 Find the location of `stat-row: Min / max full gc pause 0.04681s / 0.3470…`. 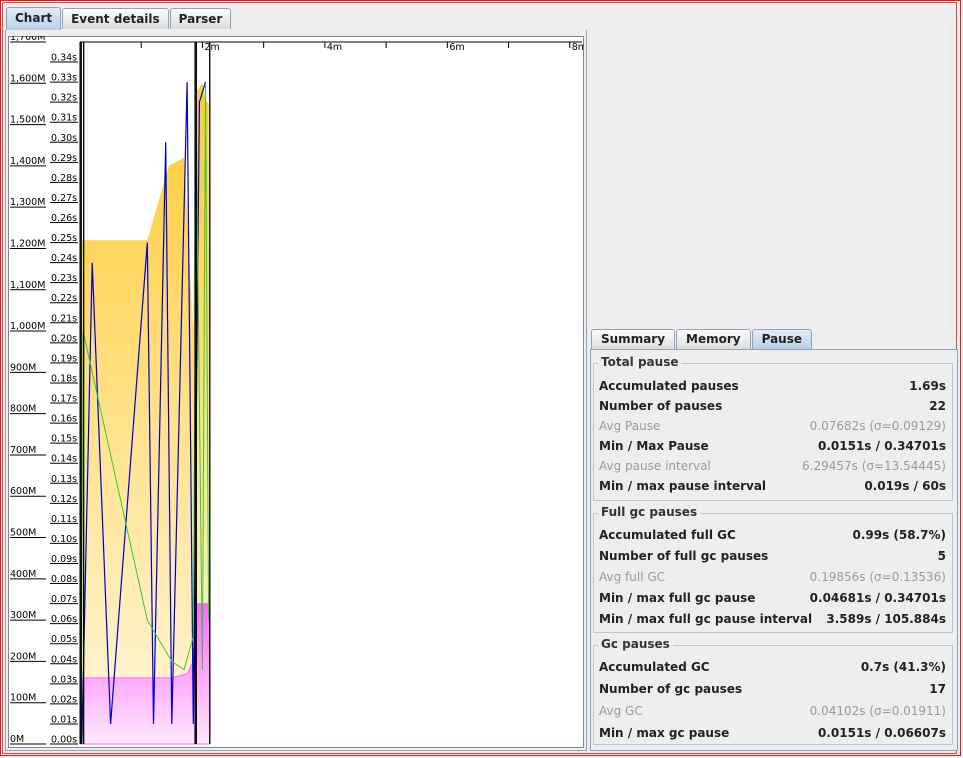

stat-row: Min / max full gc pause 0.04681s / 0.3470… is located at coordinates (772, 598).